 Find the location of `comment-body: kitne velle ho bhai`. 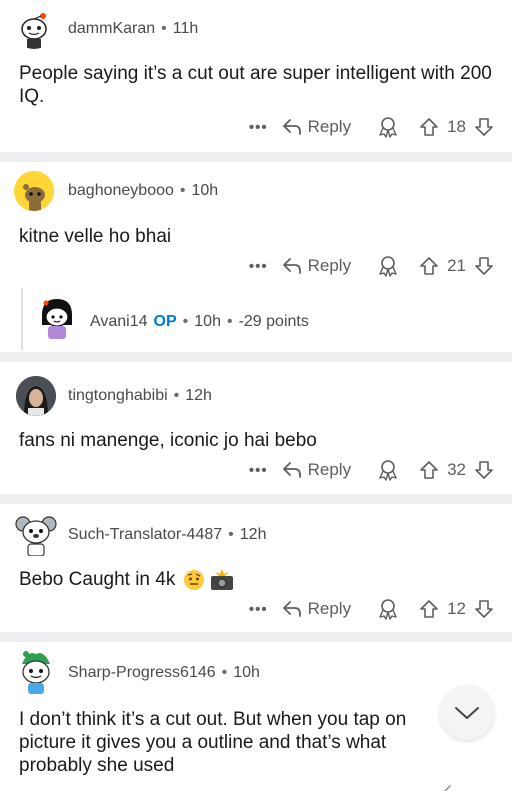

comment-body: kitne velle ho bhai is located at coordinates (95, 236).